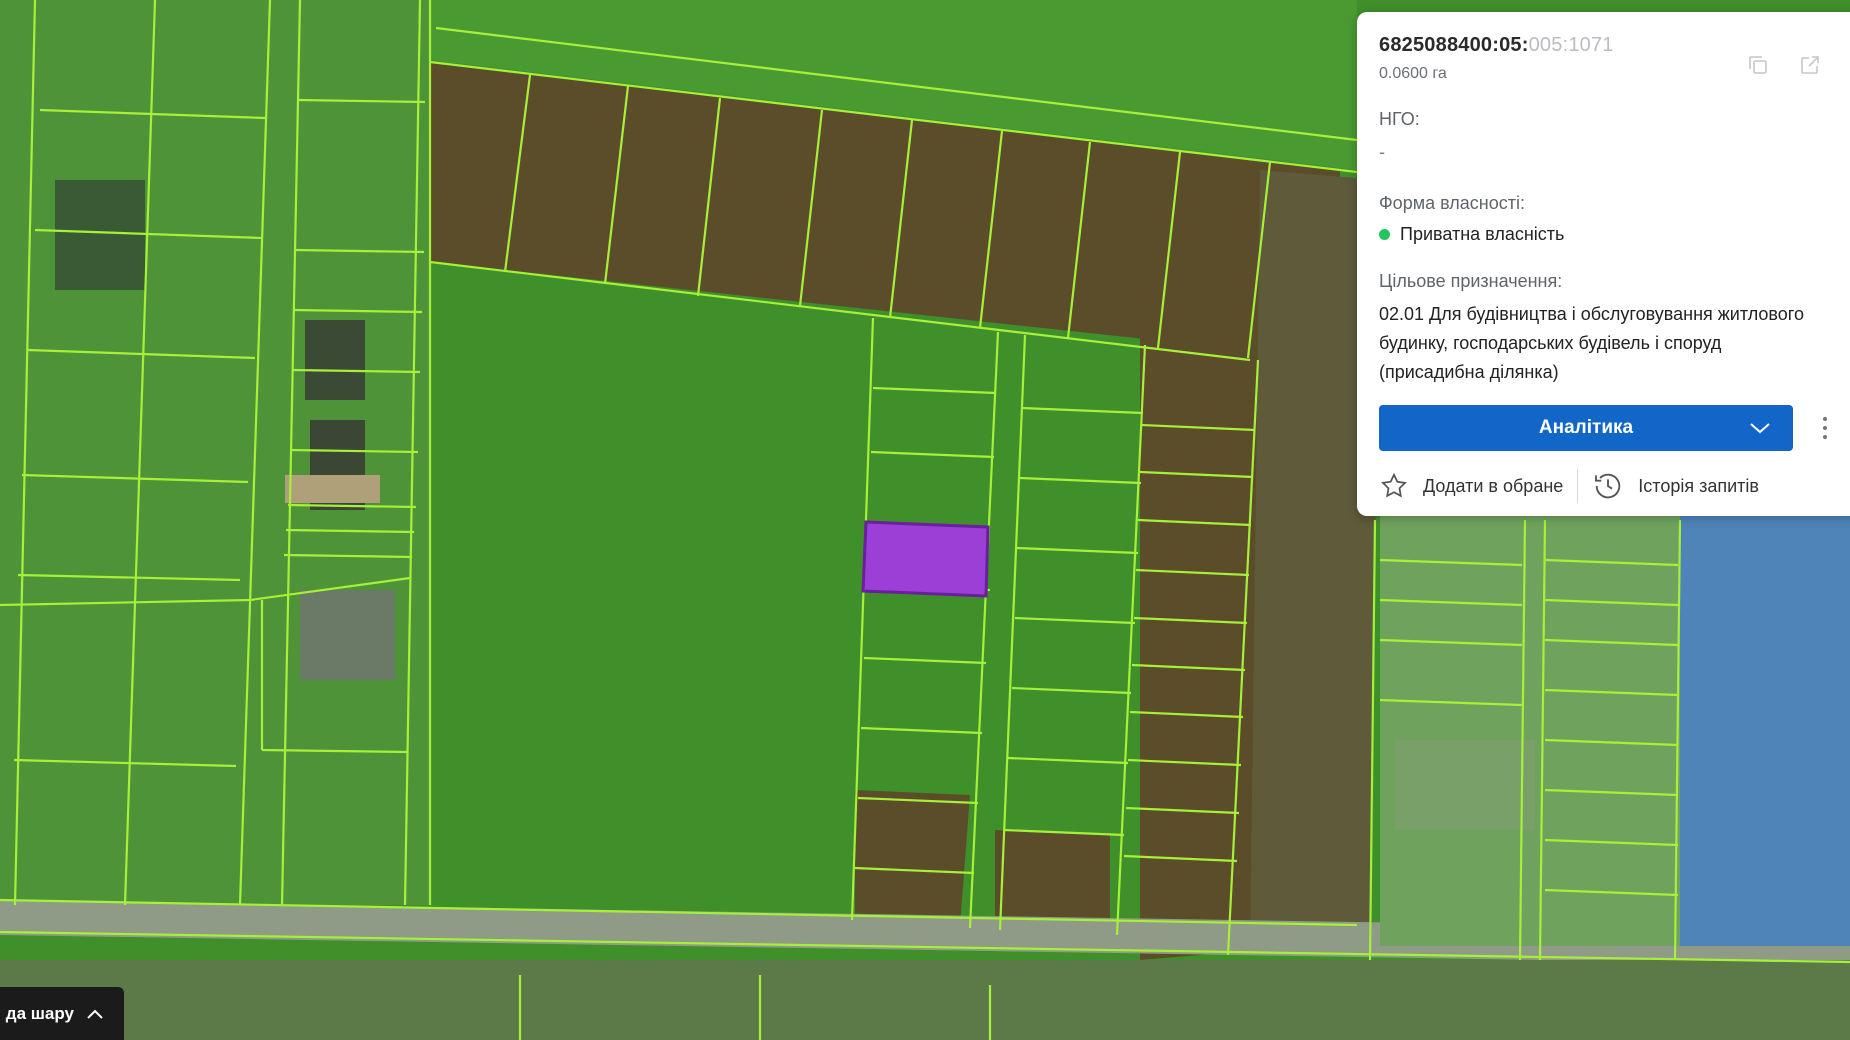 The width and height of the screenshot is (1850, 1040). What do you see at coordinates (1482, 234) in the screenshot?
I see `ownership-value: Приватна власність` at bounding box center [1482, 234].